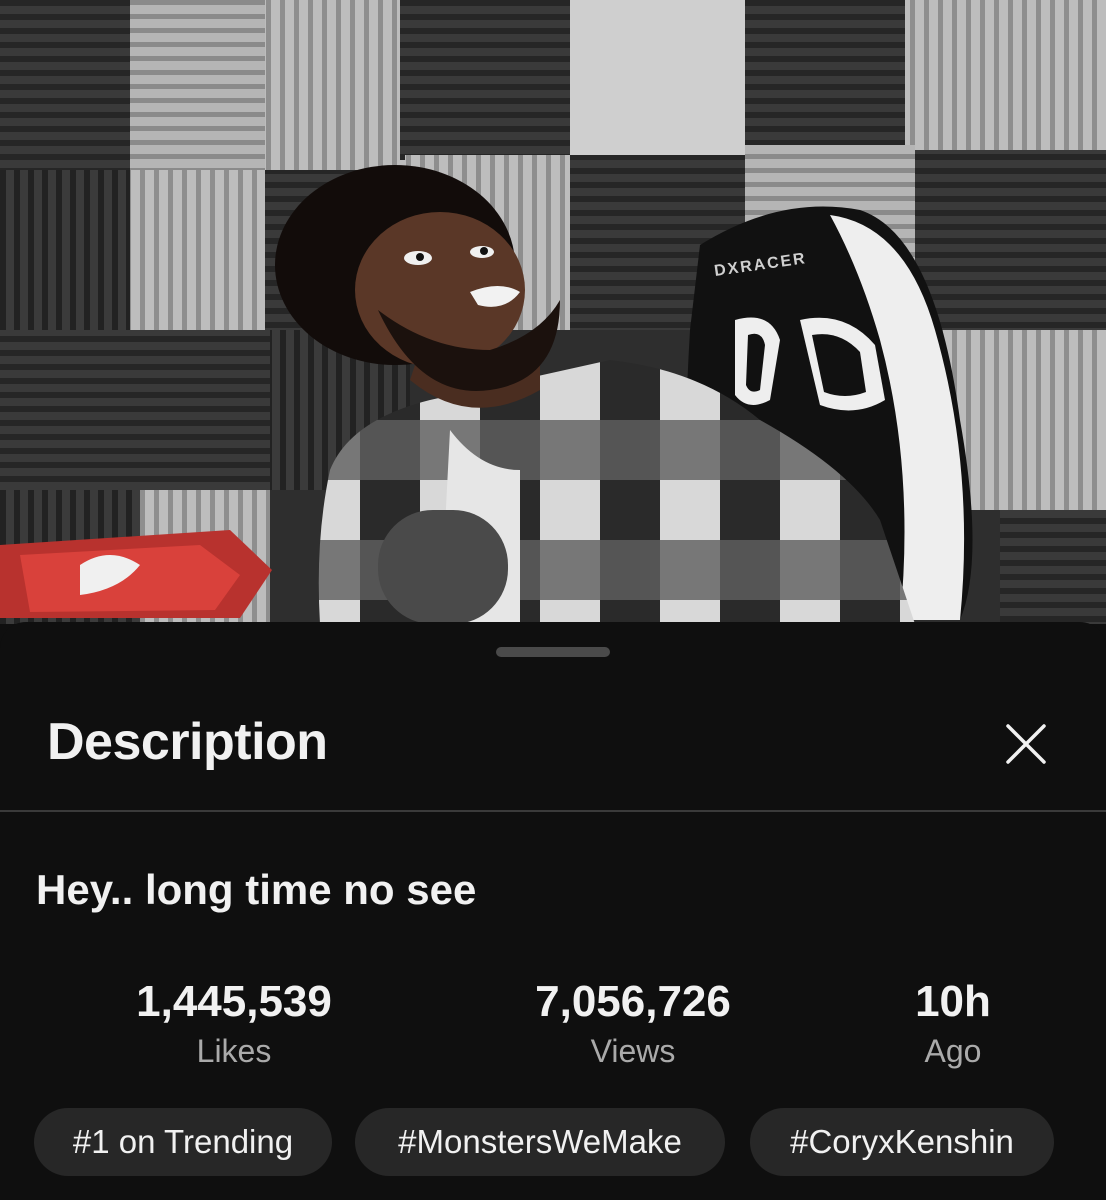  Describe the element at coordinates (183, 1142) in the screenshot. I see `trending-chip: #1 on Trending` at that location.